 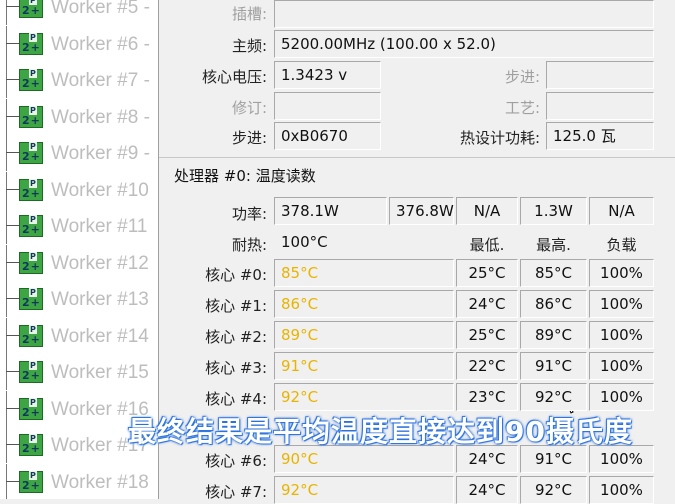 I want to click on worker-tree-item: P 2+ Worker #5 -, so click(x=79, y=12).